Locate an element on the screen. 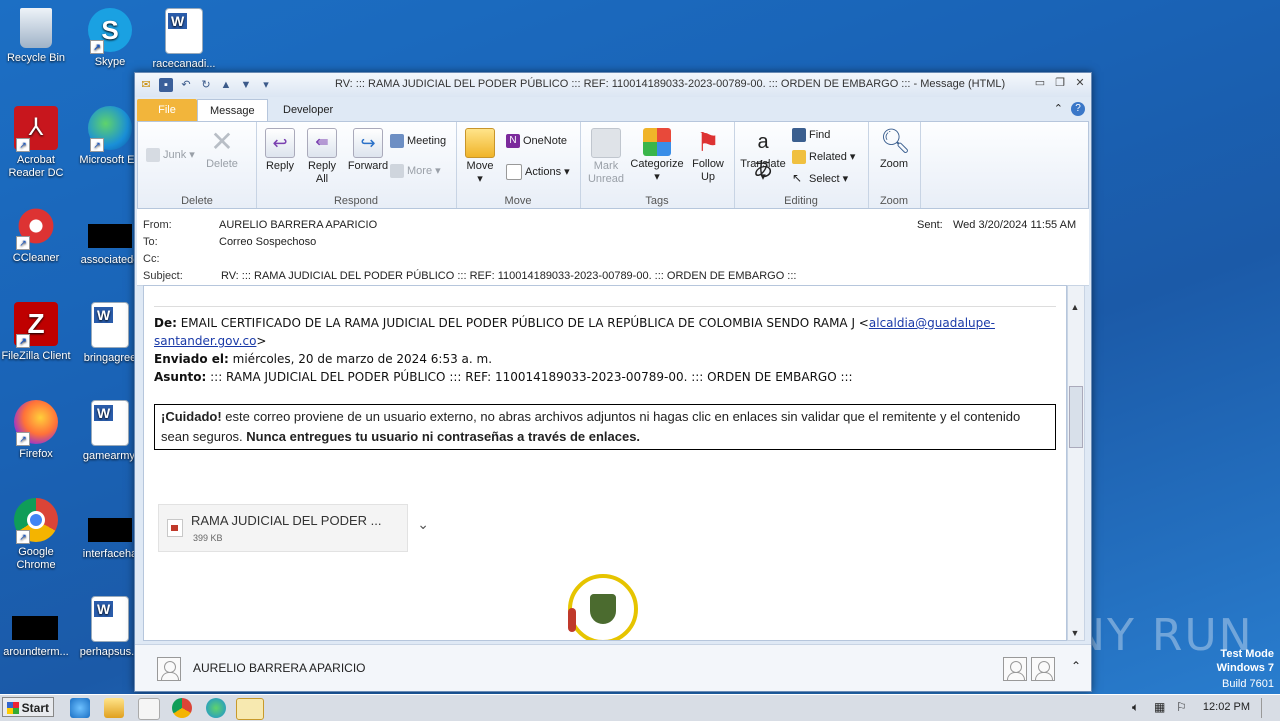 This screenshot has height=721, width=1280. translate-button: aあ Translate ▾ is located at coordinates (763, 156).